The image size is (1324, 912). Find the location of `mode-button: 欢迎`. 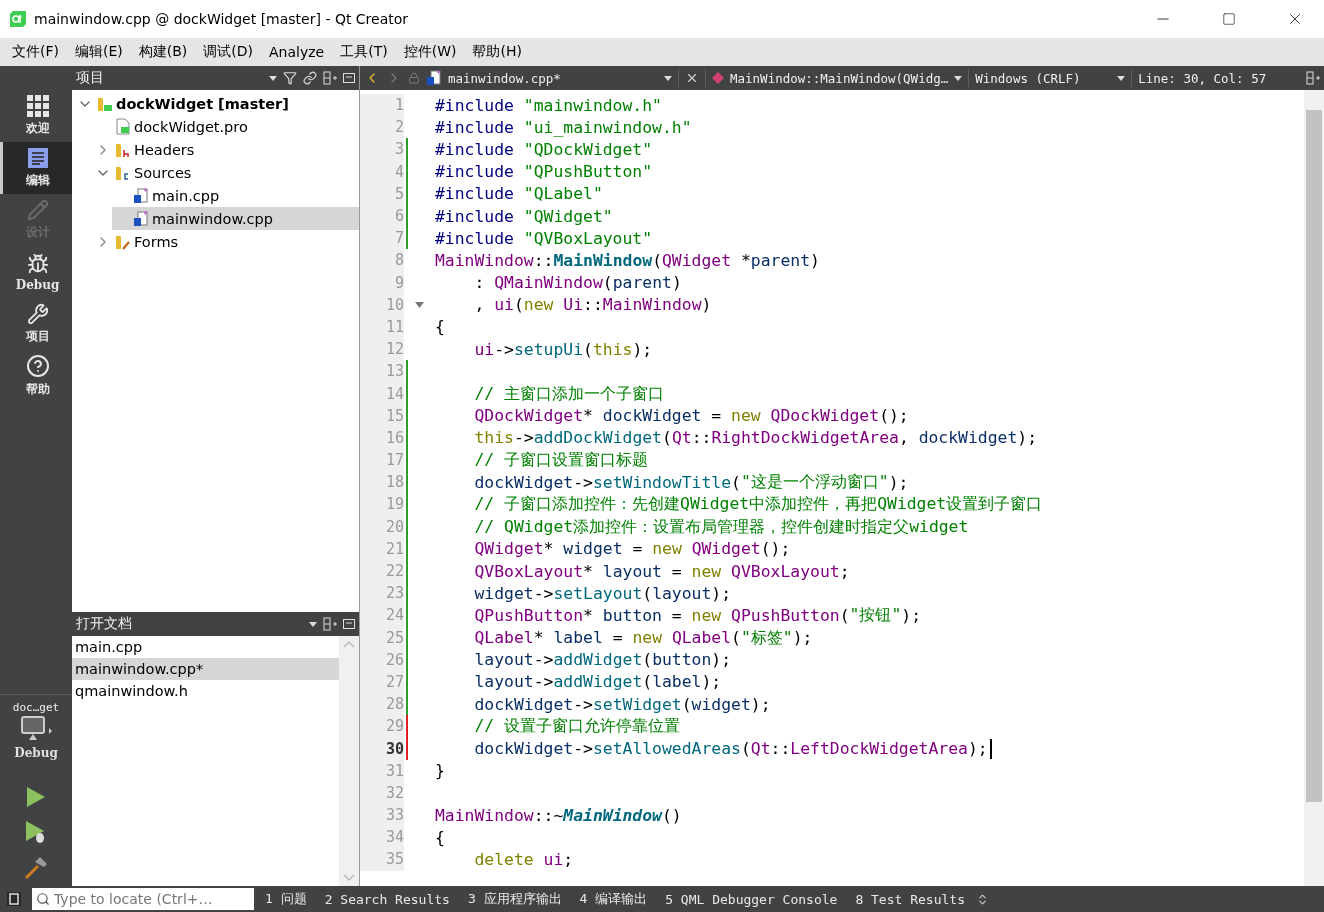

mode-button: 欢迎 is located at coordinates (36, 116).